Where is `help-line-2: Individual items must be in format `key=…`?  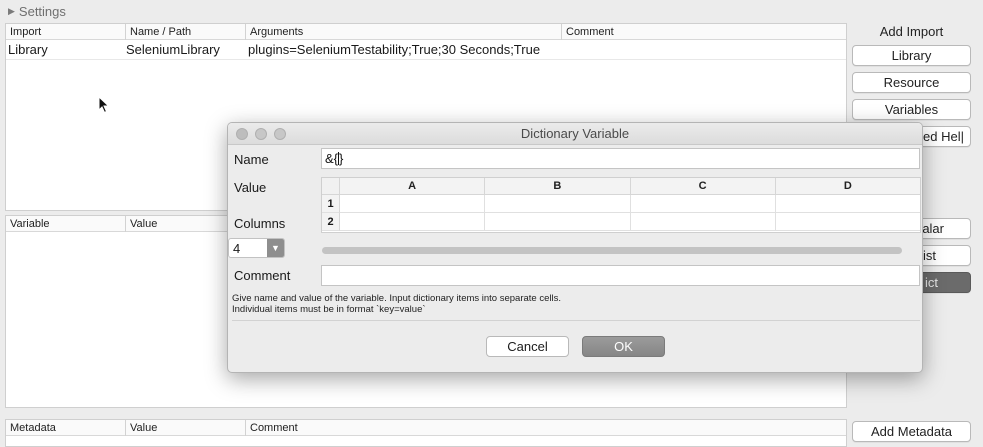
help-line-2: Individual items must be in format `key=… is located at coordinates (329, 309).